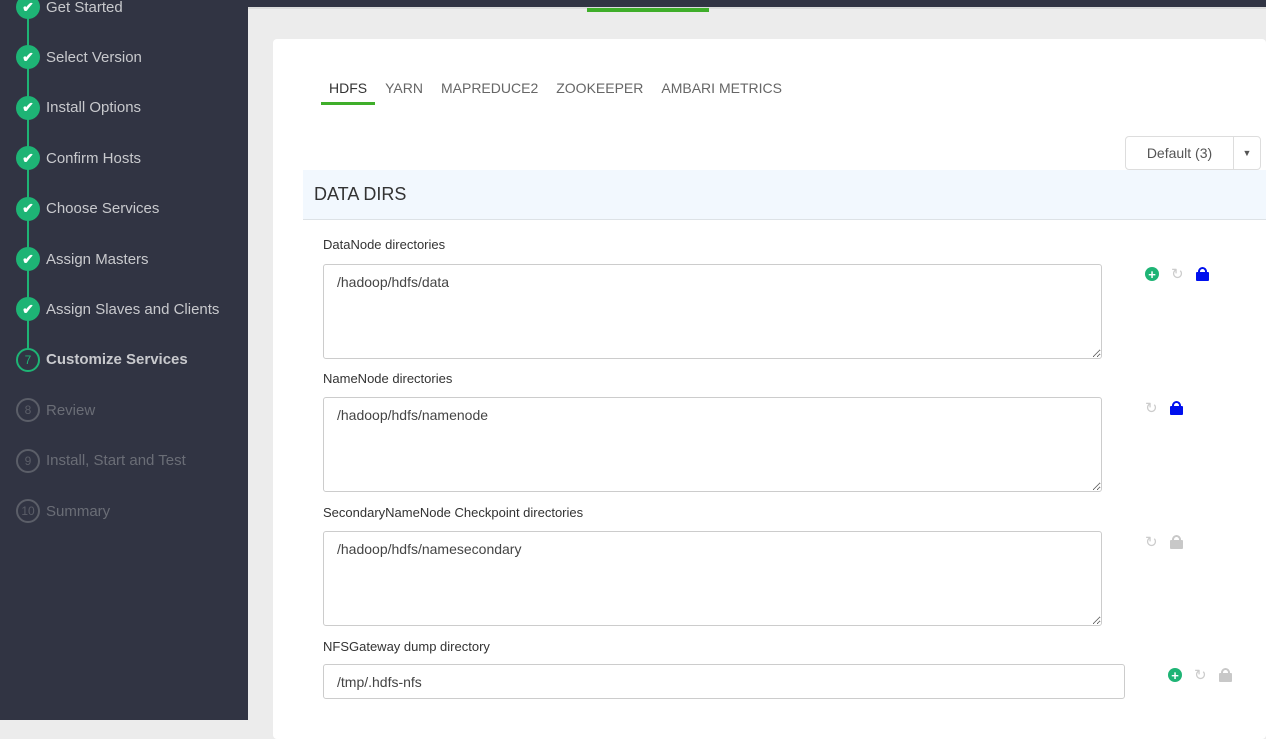 This screenshot has width=1266, height=739. I want to click on wizard-step: 9 Install, Start and Test, so click(101, 460).